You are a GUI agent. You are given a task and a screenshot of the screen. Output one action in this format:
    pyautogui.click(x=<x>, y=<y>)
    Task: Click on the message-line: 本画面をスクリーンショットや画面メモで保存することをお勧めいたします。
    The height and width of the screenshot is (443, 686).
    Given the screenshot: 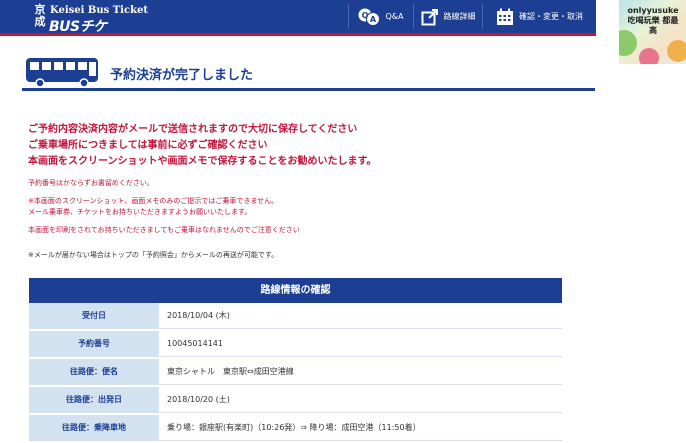 What is the action you would take?
    pyautogui.click(x=202, y=161)
    